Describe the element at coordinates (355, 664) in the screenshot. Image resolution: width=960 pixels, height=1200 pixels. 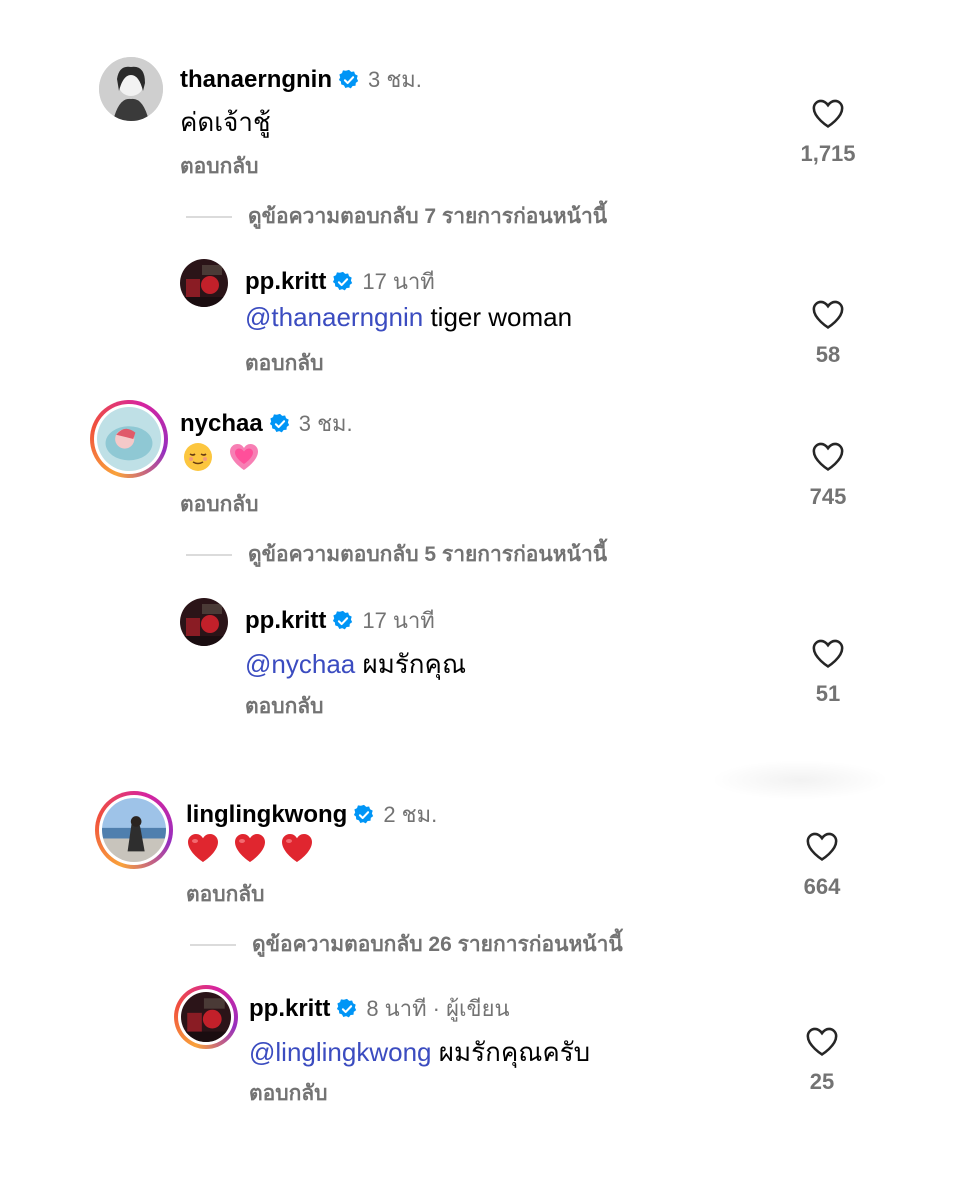
I see `reply-text: @nychaa ผมรักคุณ` at that location.